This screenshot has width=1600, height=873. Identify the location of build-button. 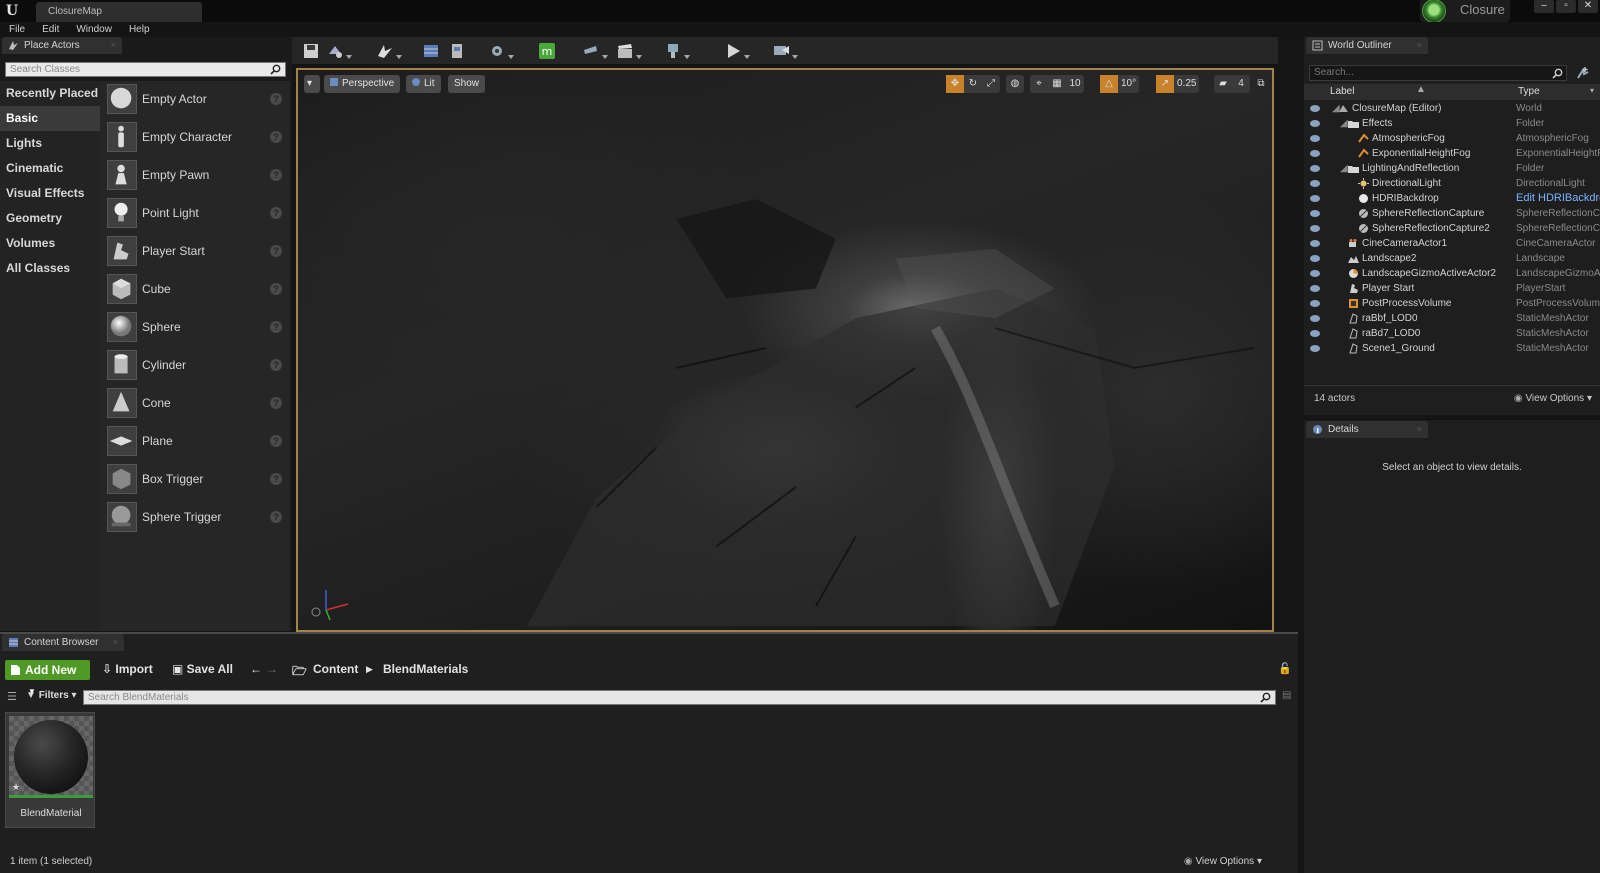
(677, 51).